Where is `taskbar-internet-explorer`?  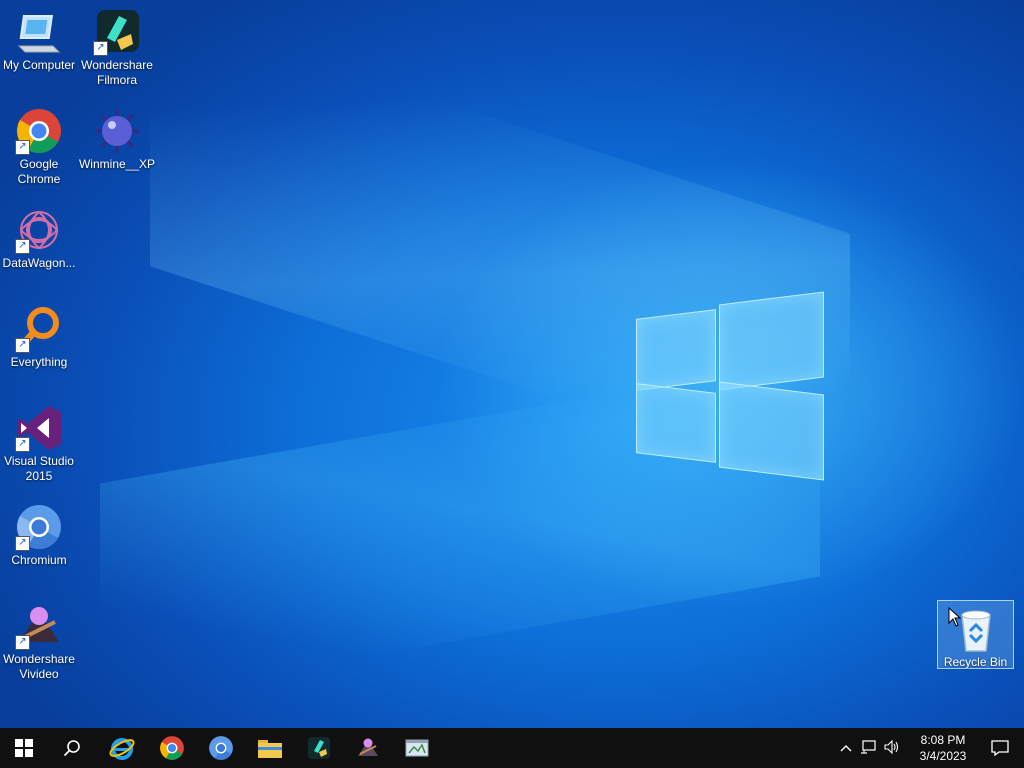
taskbar-internet-explorer is located at coordinates (122, 748).